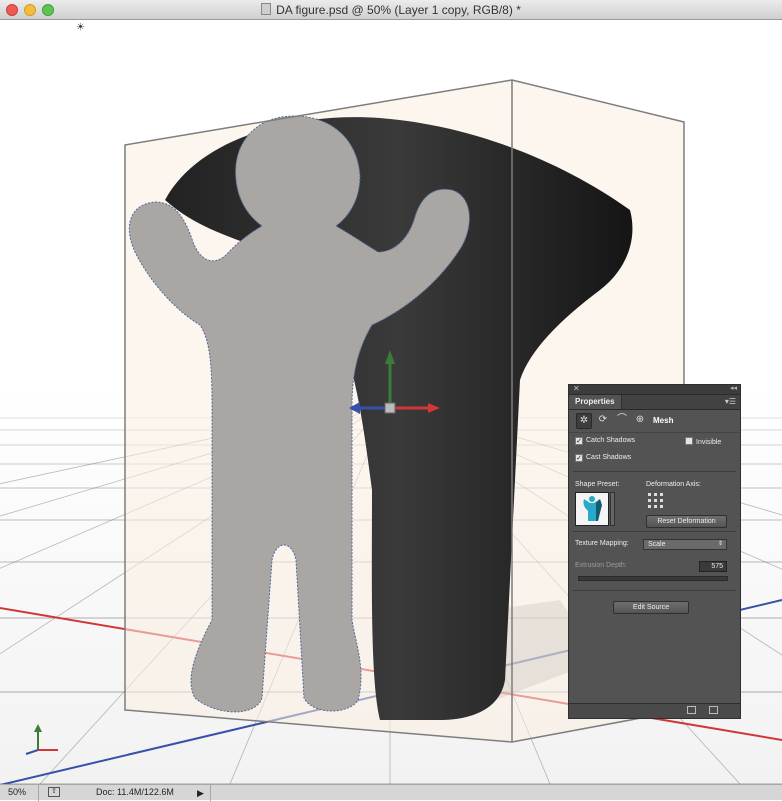 This screenshot has width=782, height=801. What do you see at coordinates (579, 458) in the screenshot?
I see `cast-shadows-checkbox: ✓` at bounding box center [579, 458].